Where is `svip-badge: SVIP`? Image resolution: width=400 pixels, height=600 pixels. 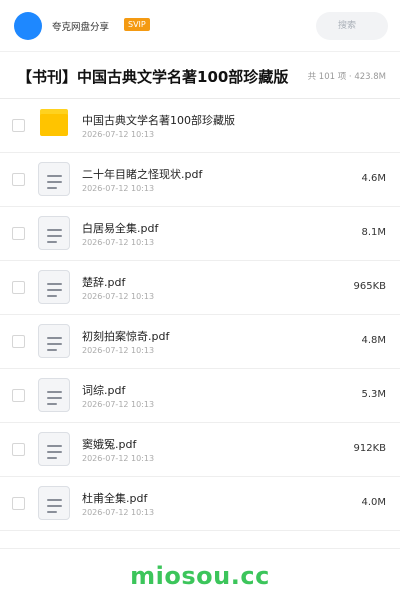 svip-badge: SVIP is located at coordinates (137, 24).